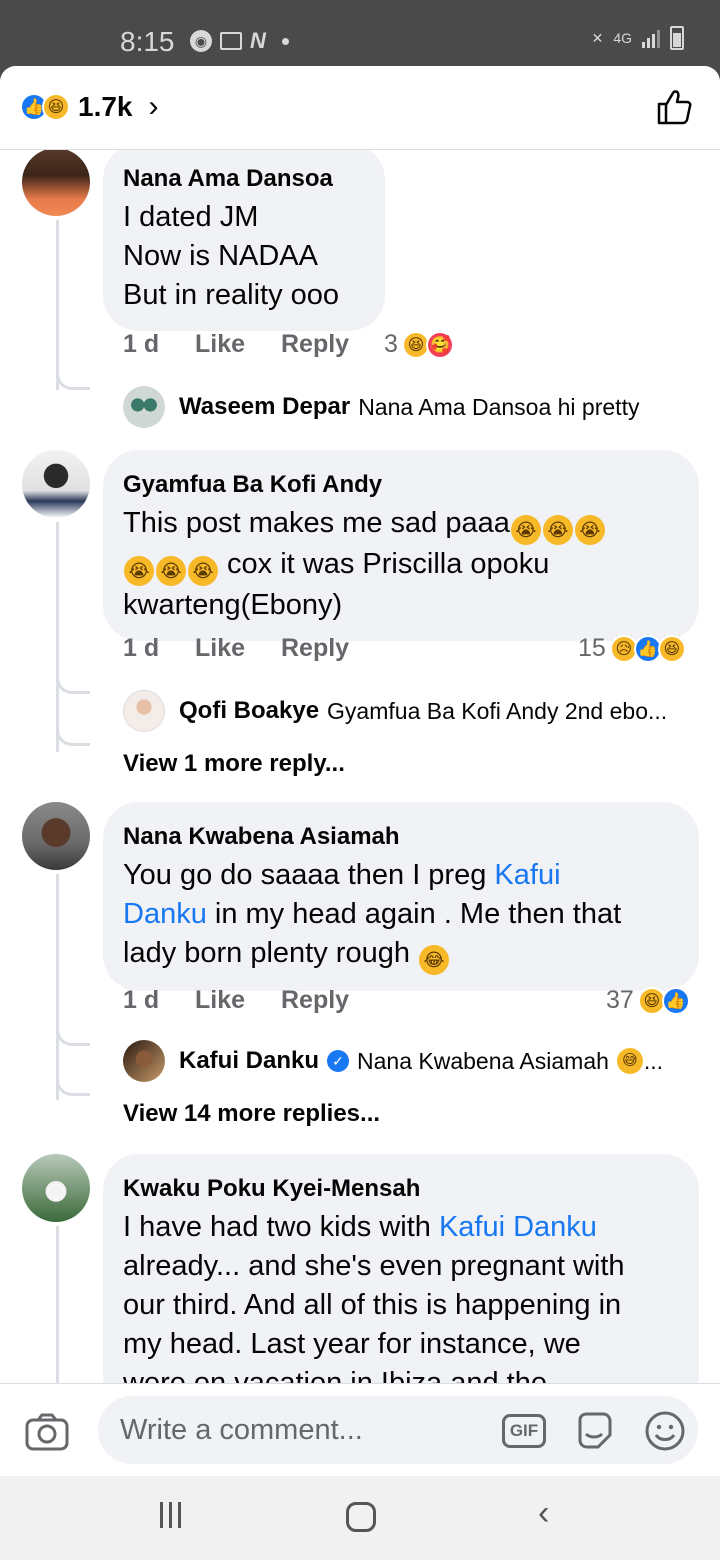 The image size is (720, 1560). I want to click on system-icons: ✕ 4G, so click(638, 38).